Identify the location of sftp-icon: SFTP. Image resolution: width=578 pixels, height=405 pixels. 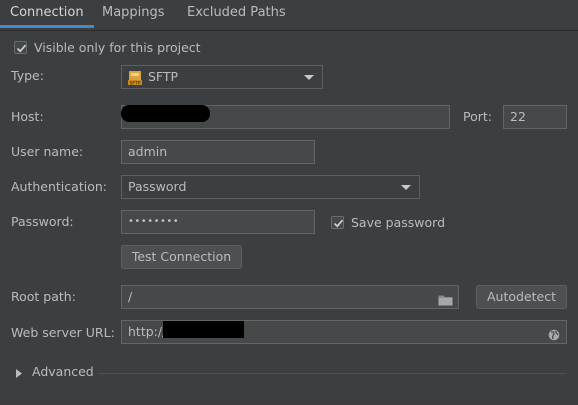
(135, 78).